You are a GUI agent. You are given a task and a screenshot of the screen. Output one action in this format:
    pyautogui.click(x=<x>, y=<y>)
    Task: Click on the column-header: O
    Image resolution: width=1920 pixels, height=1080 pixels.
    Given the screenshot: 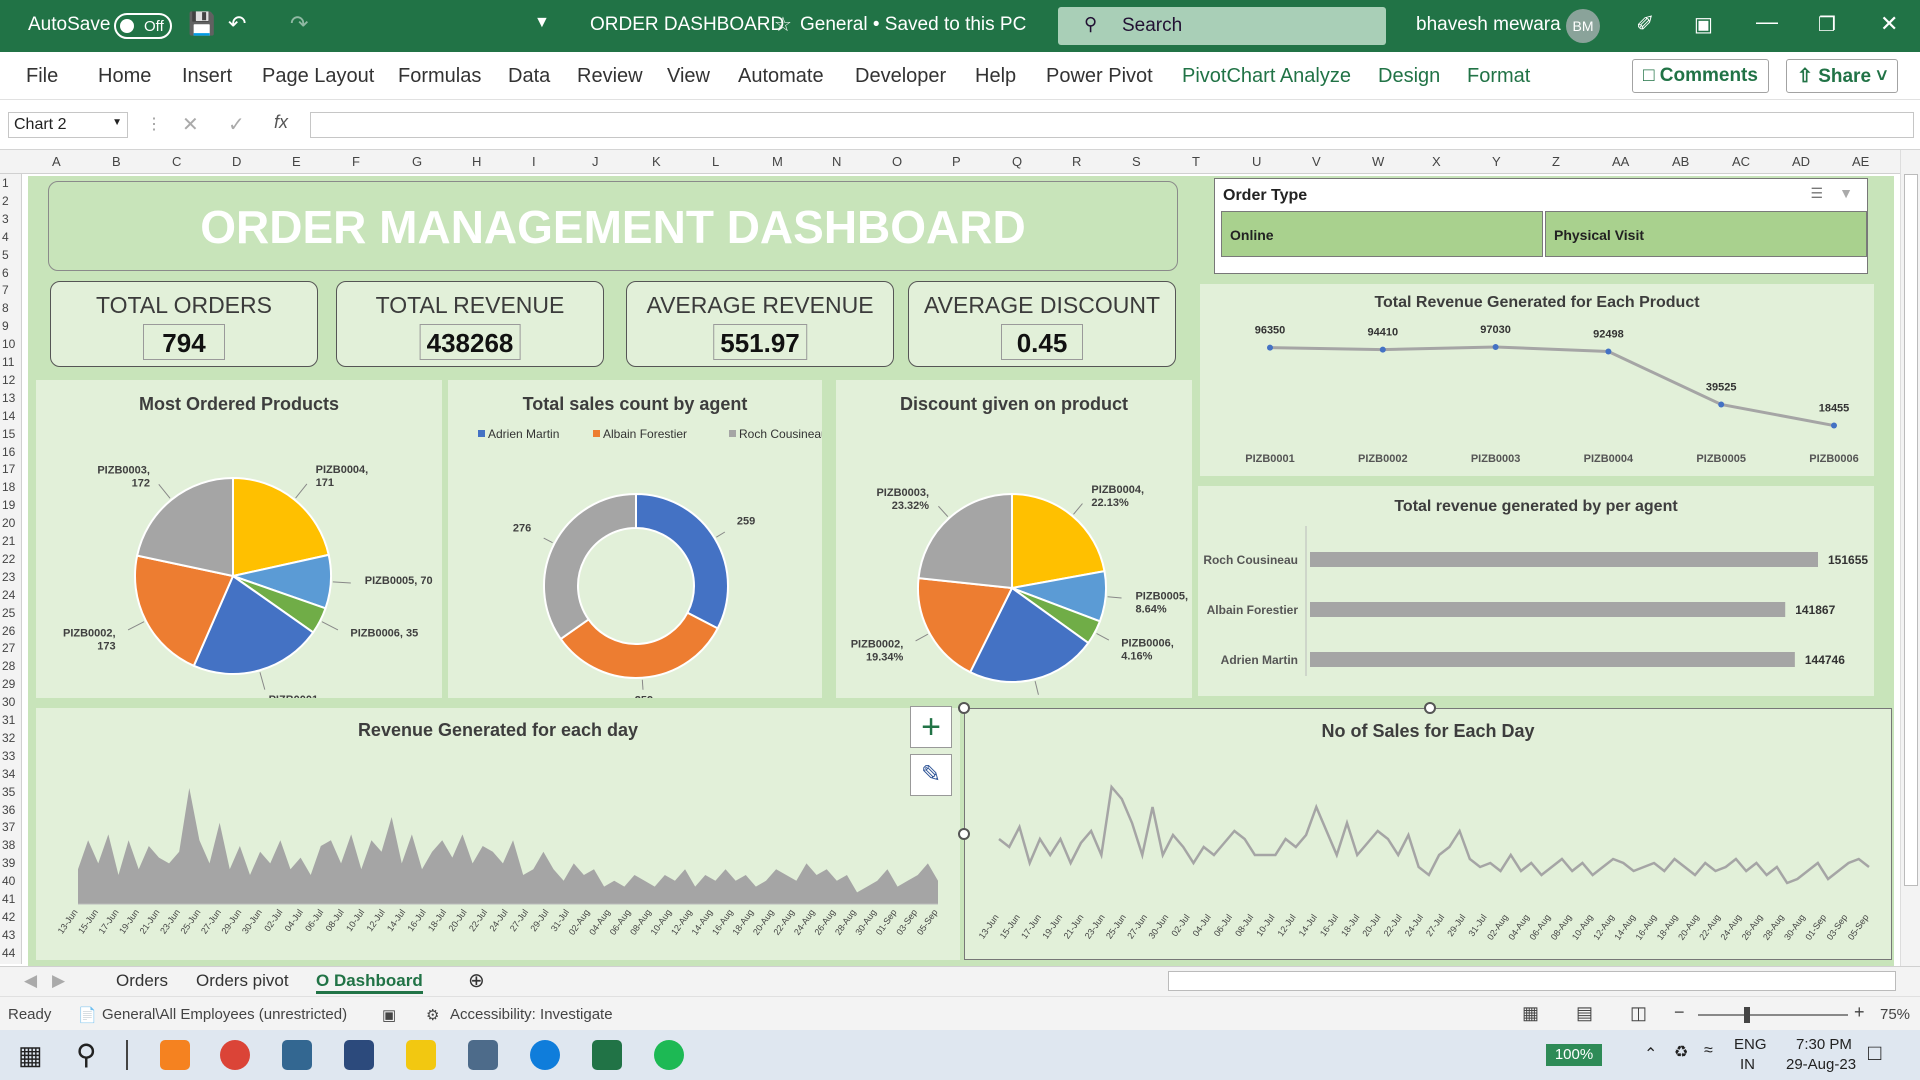 What is the action you would take?
    pyautogui.click(x=897, y=161)
    